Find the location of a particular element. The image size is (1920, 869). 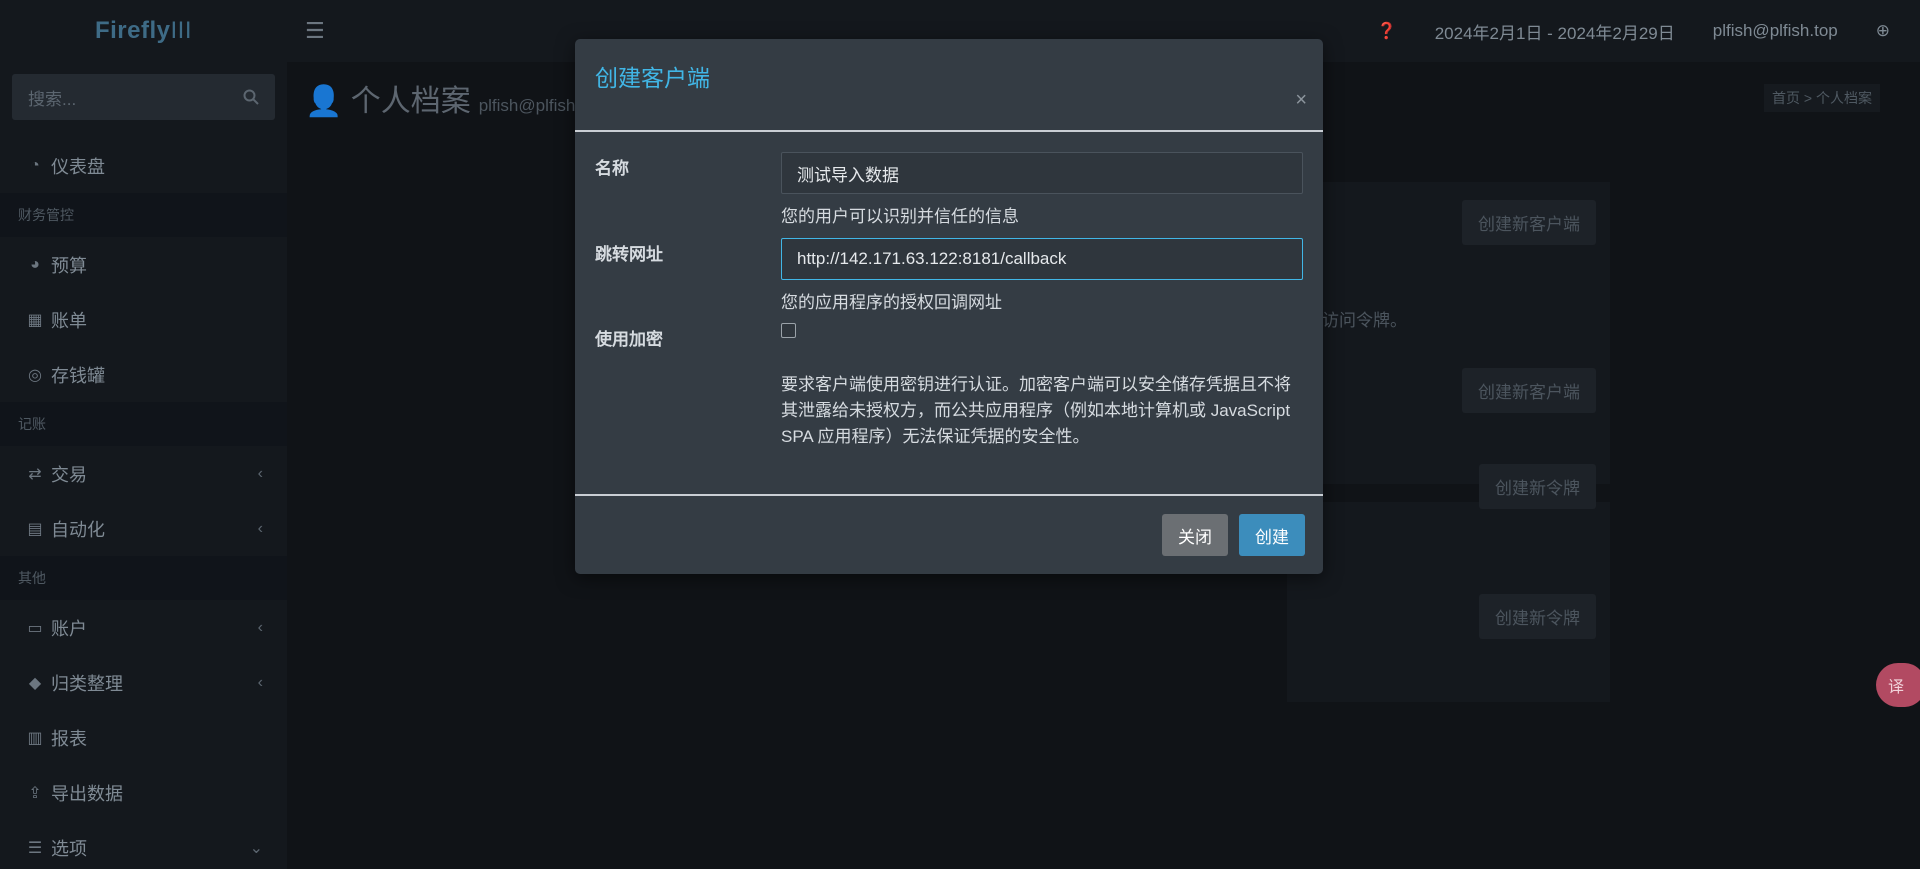

modal-footer: 关闭 创建 is located at coordinates (949, 534).